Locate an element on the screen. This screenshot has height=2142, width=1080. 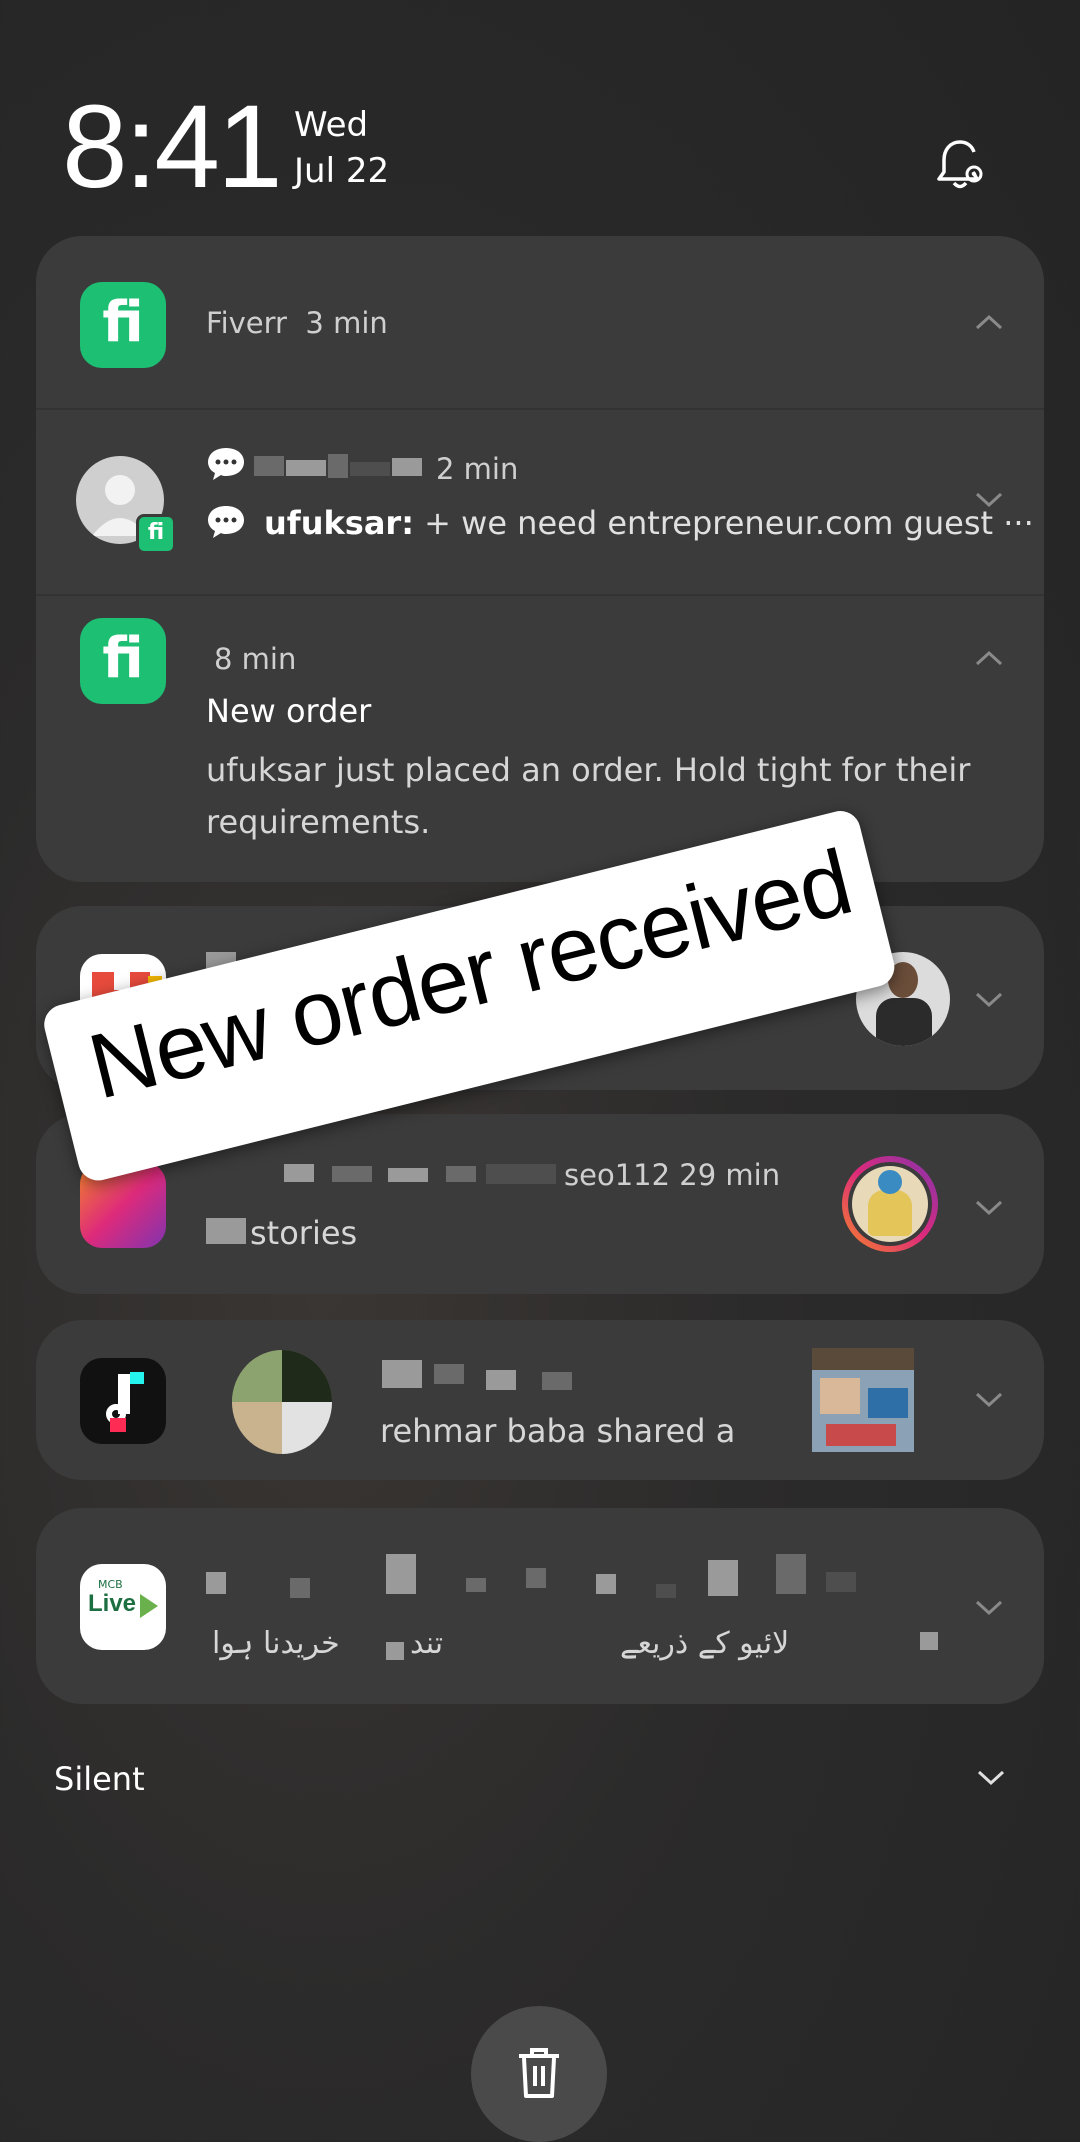
group-avatar is located at coordinates (282, 1402).